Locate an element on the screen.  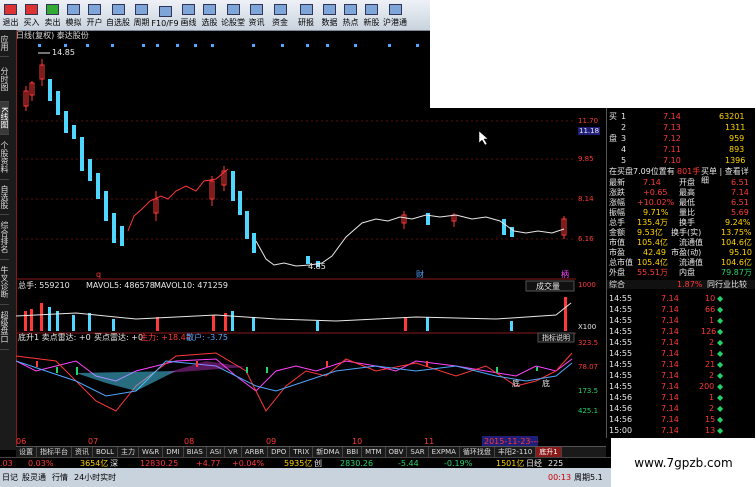
svg-text: 指标说明 is located at coordinates (556, 337).